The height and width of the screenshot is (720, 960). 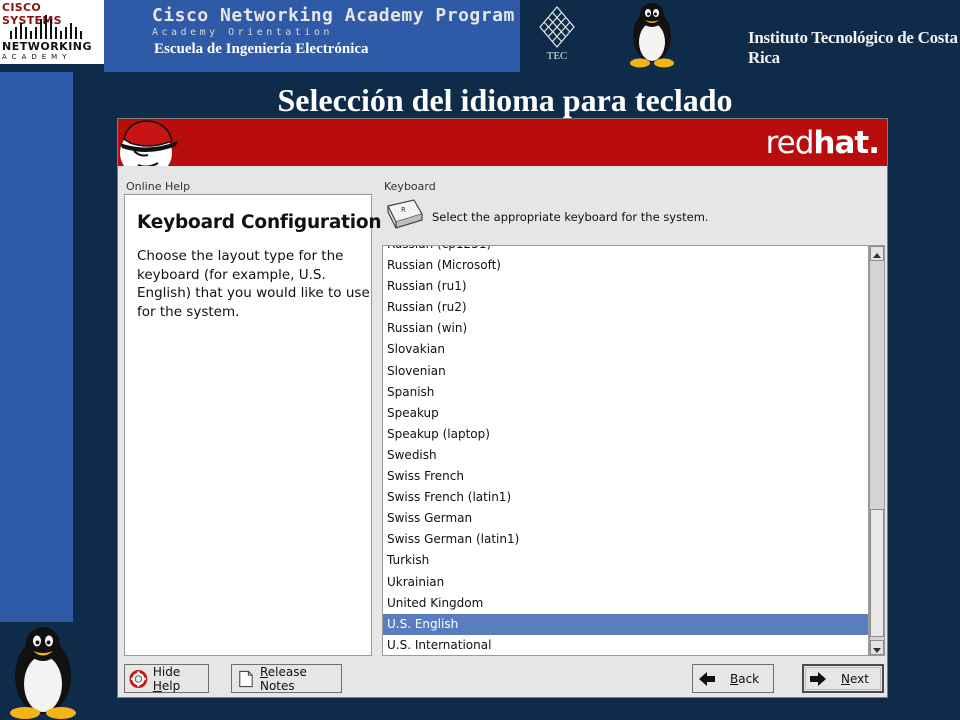 I want to click on list-scrollbar, so click(x=877, y=450).